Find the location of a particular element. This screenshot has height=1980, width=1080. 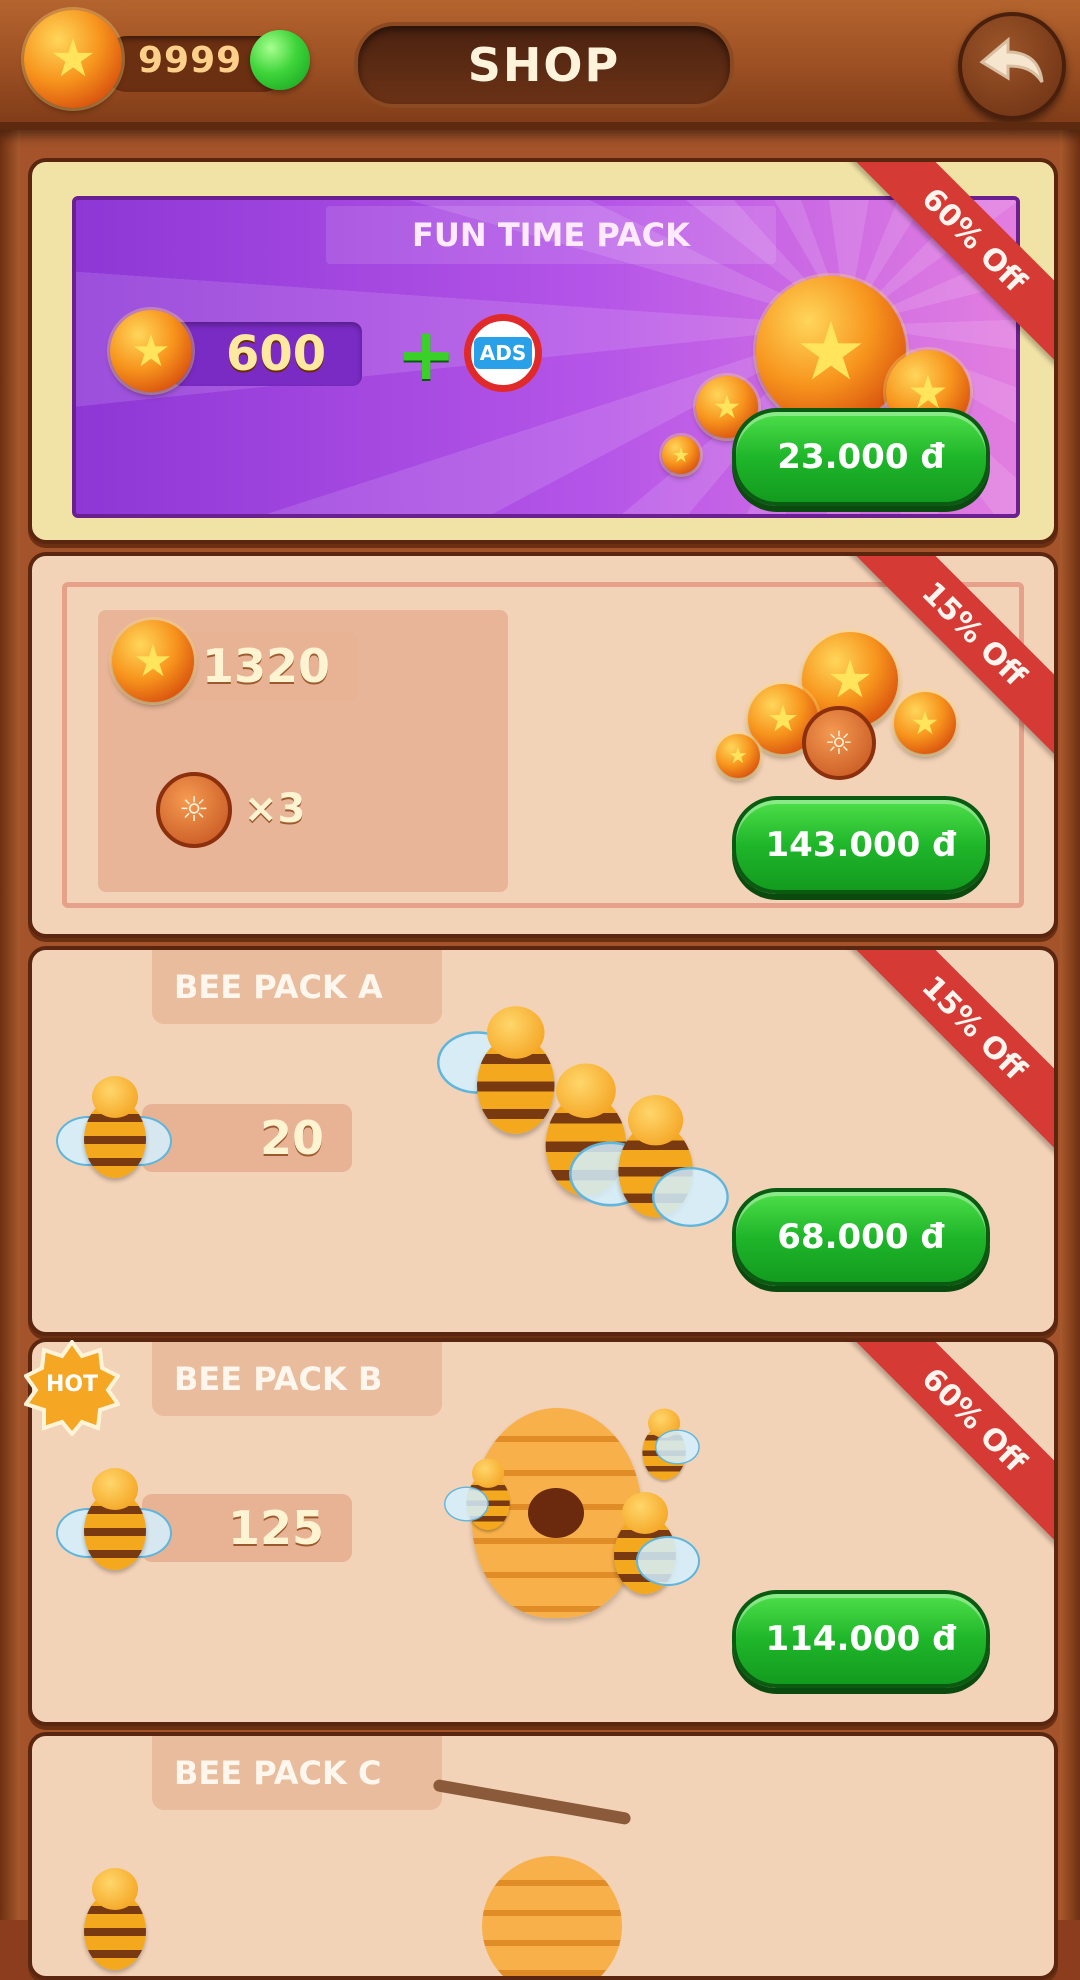

page-title: SHOP is located at coordinates (544, 65).